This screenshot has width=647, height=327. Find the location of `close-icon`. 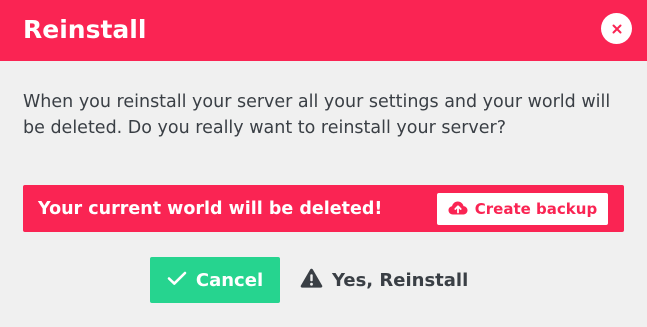

close-icon is located at coordinates (617, 29).